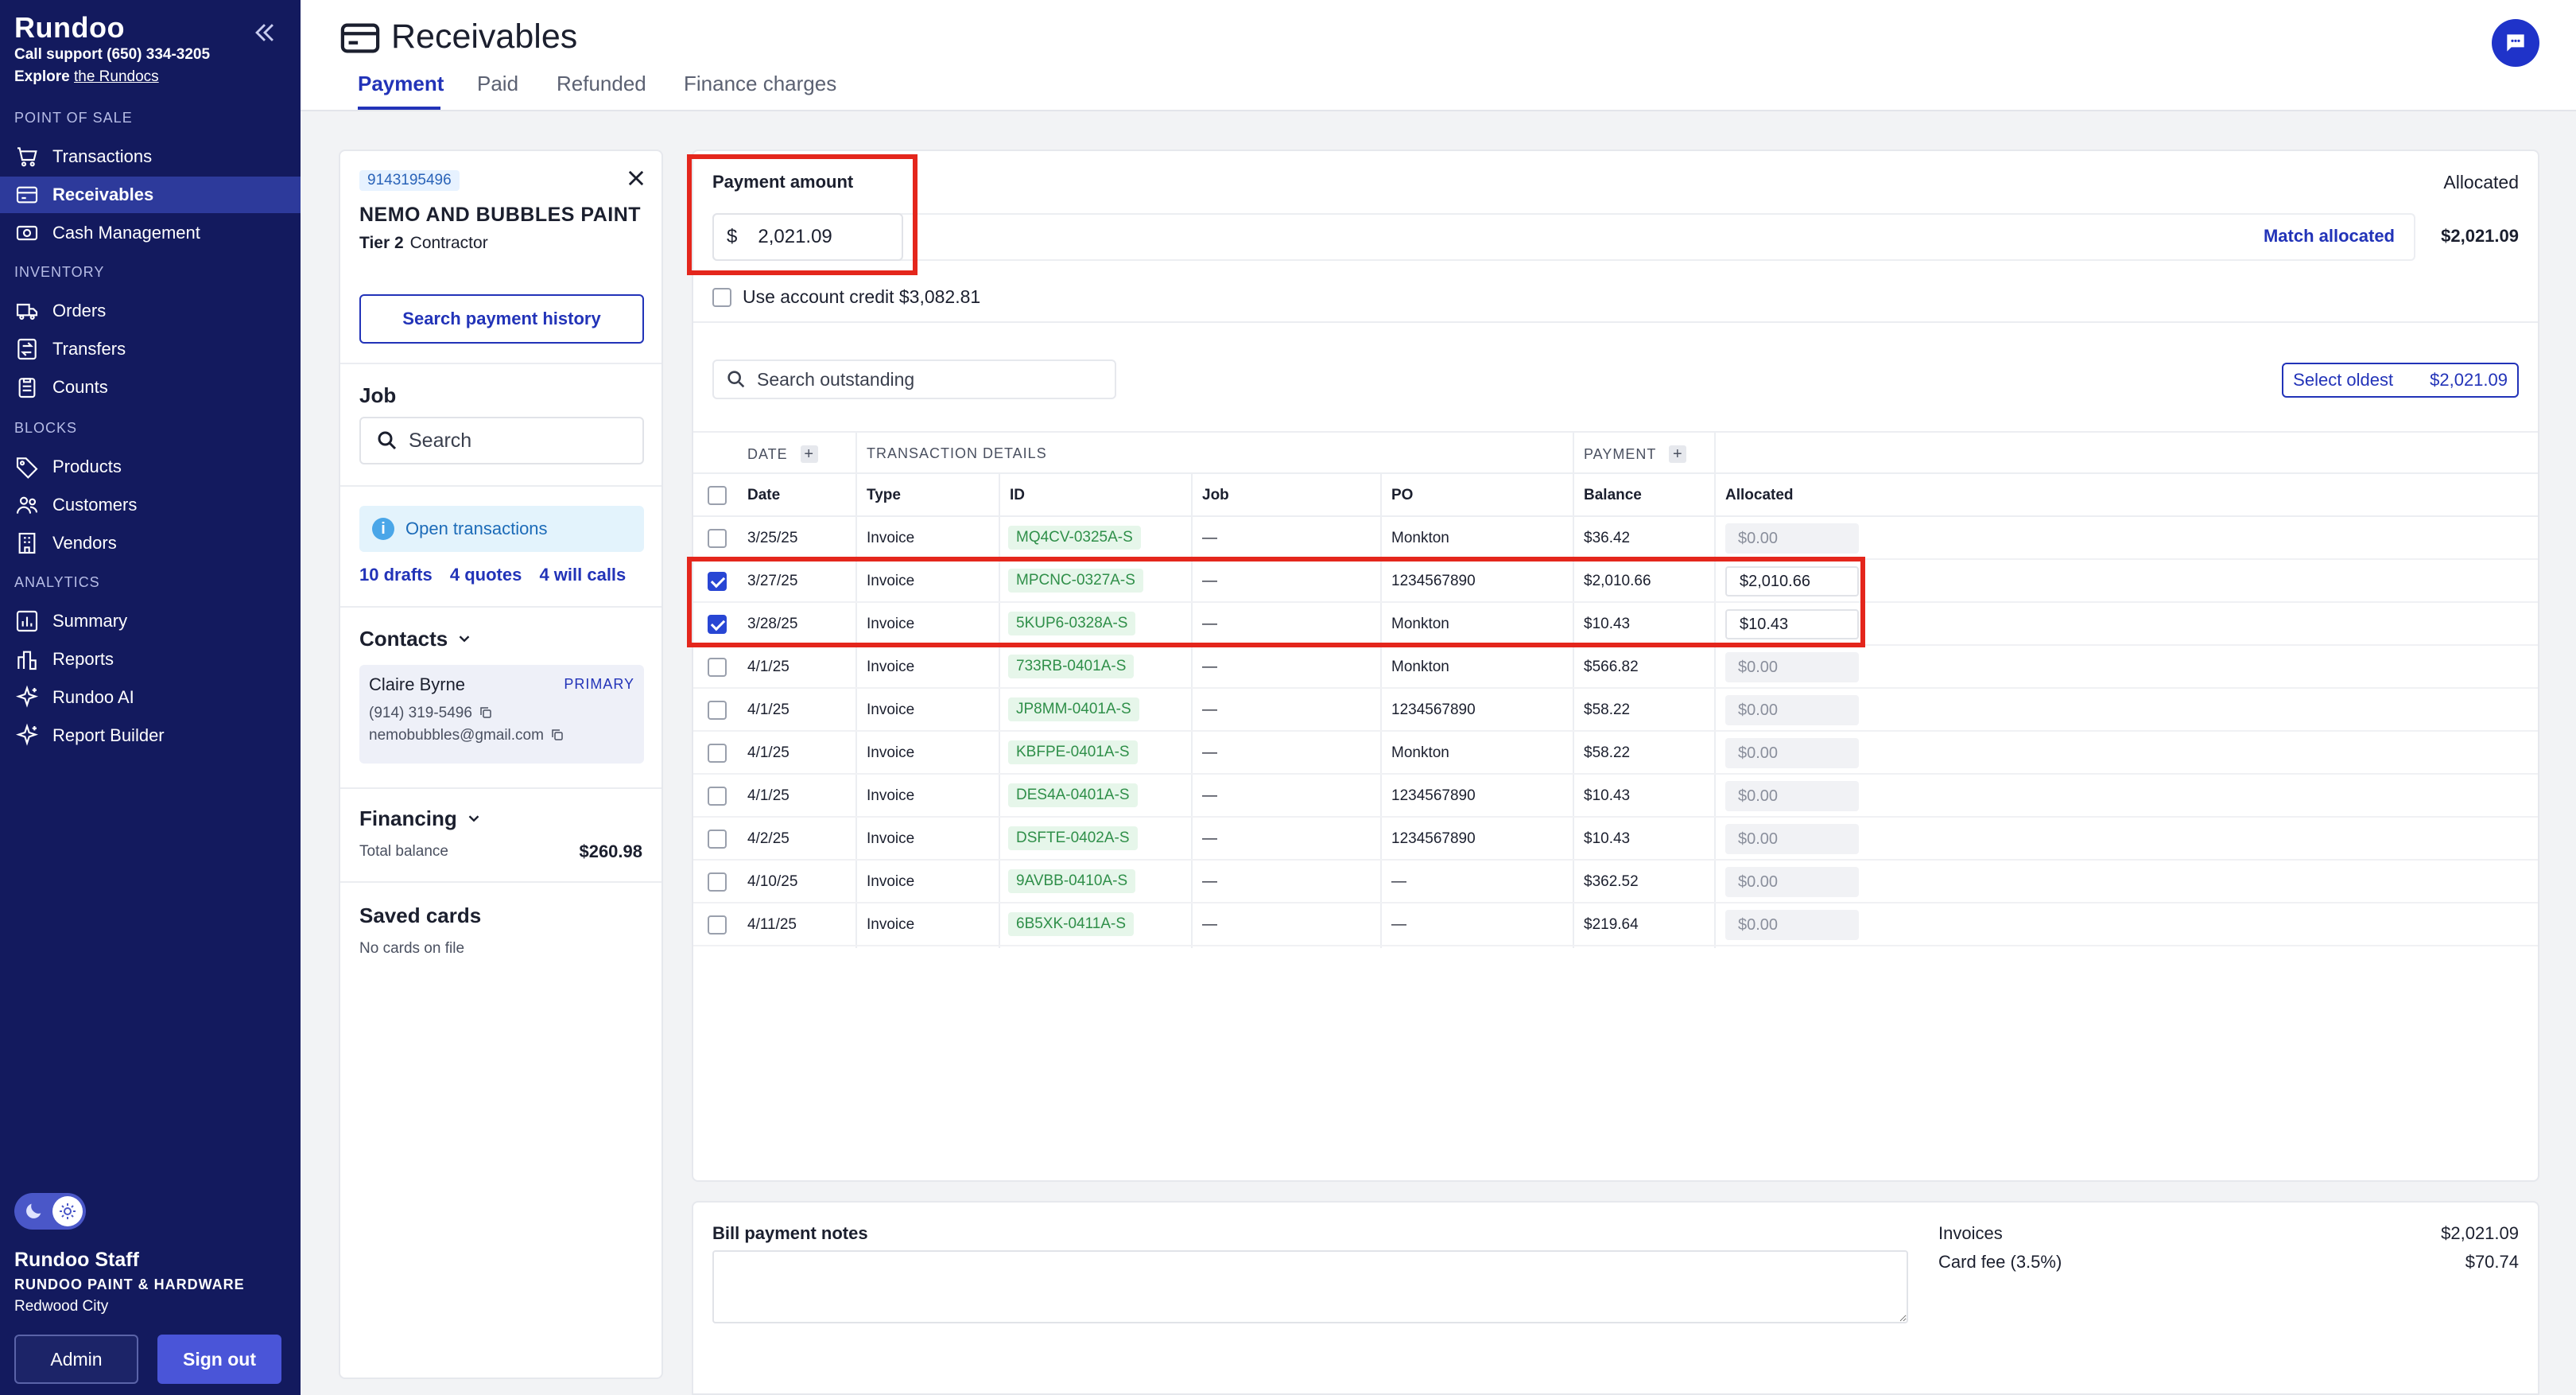  I want to click on col-date: Date, so click(764, 495).